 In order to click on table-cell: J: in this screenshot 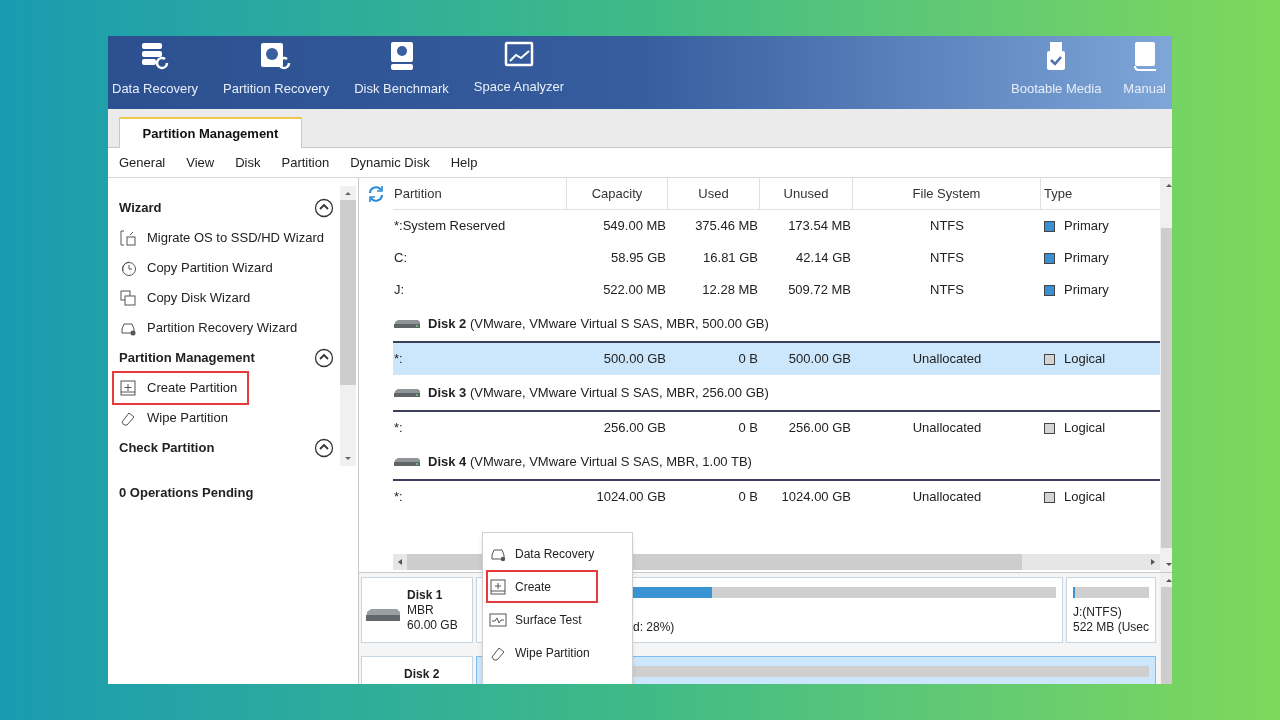, I will do `click(399, 290)`.